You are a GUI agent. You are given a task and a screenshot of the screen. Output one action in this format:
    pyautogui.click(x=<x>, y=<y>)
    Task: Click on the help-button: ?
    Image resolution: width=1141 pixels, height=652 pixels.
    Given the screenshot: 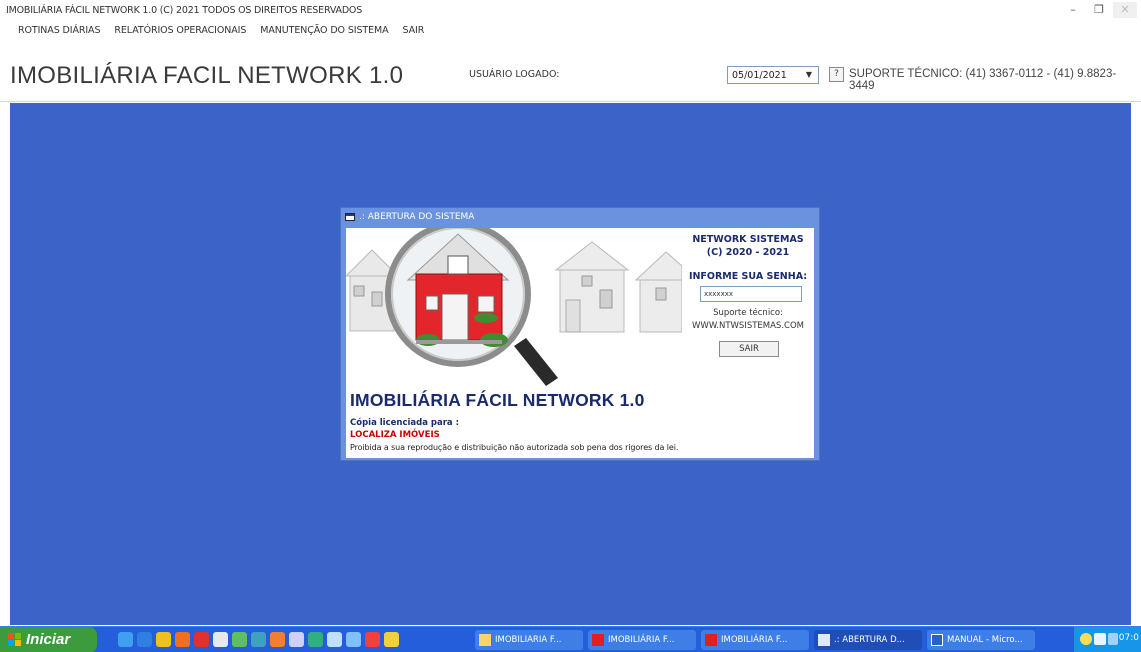 What is the action you would take?
    pyautogui.click(x=836, y=74)
    